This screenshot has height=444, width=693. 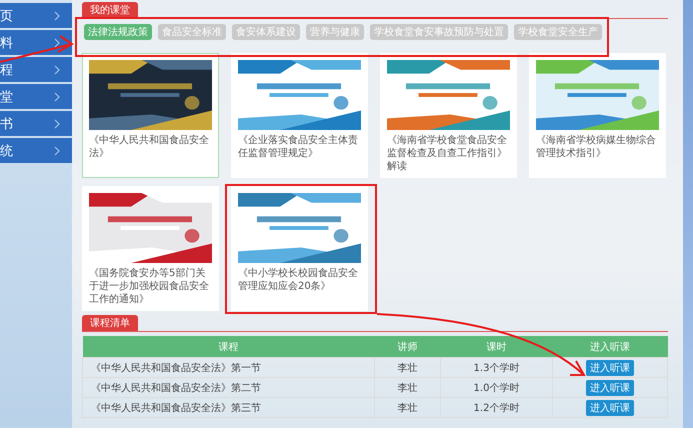 What do you see at coordinates (228, 368) in the screenshot?
I see `table-cell: 《中华人民共和国食品安全法》第一节` at bounding box center [228, 368].